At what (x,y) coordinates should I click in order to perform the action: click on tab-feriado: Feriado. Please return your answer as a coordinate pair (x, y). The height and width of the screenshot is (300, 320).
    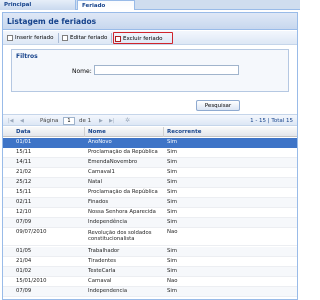
    Looking at the image, I should click on (106, 5).